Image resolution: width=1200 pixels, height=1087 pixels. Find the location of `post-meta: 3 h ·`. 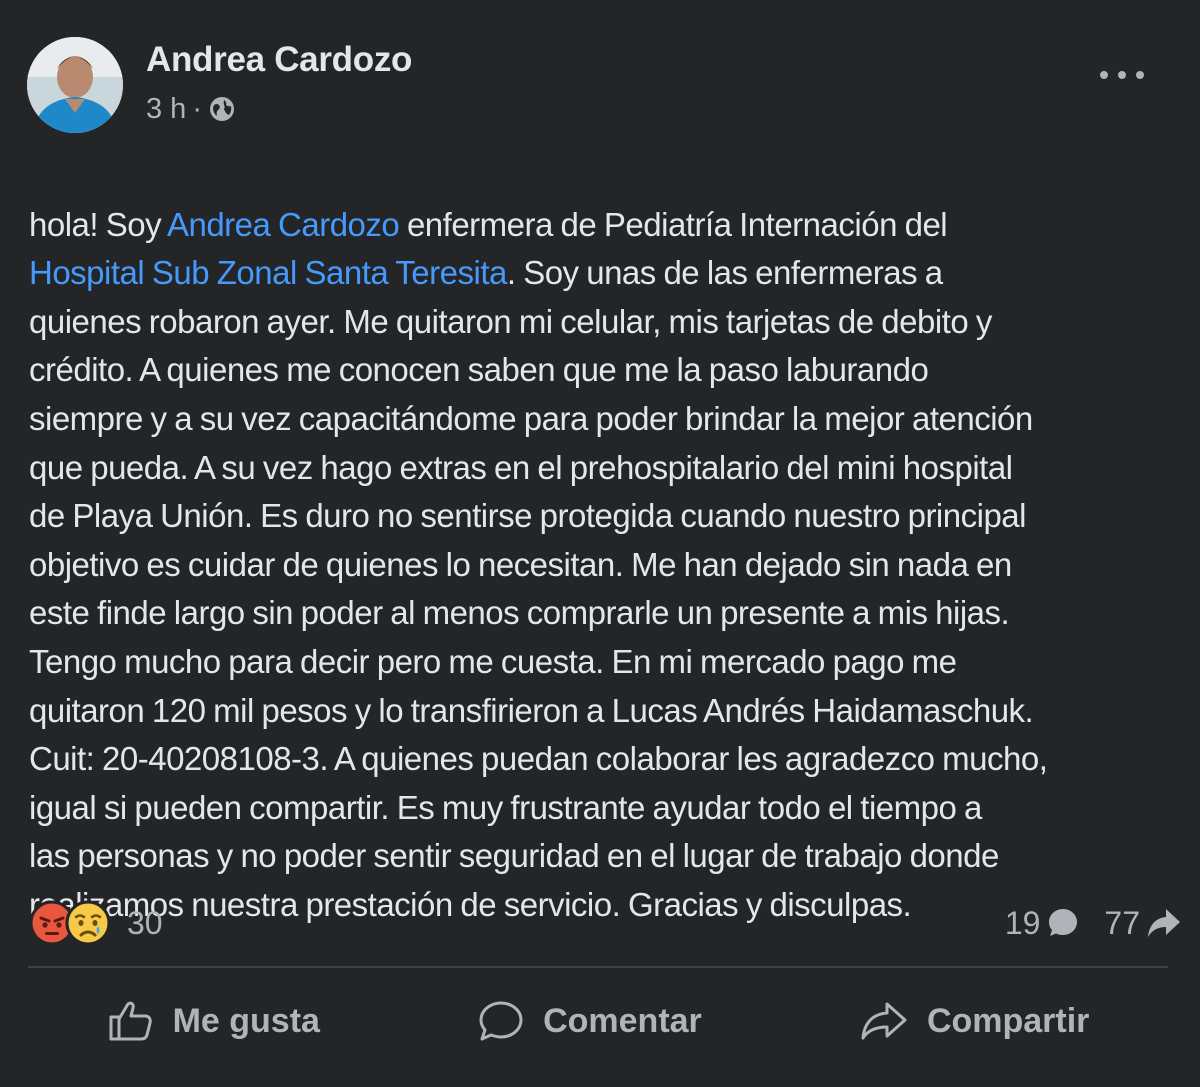

post-meta: 3 h · is located at coordinates (191, 109).